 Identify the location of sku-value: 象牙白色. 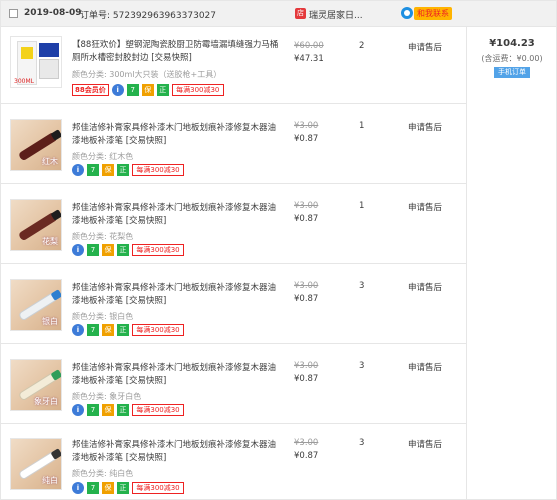
(125, 396).